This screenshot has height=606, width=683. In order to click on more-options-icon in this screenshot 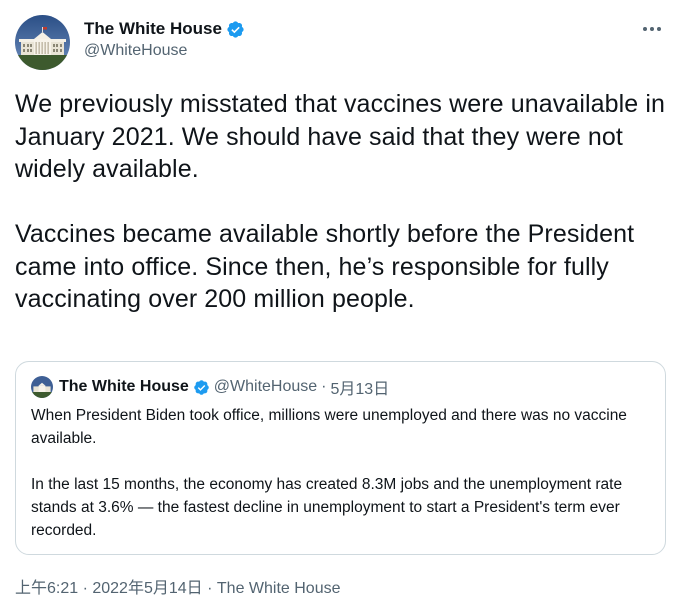, I will do `click(652, 29)`.